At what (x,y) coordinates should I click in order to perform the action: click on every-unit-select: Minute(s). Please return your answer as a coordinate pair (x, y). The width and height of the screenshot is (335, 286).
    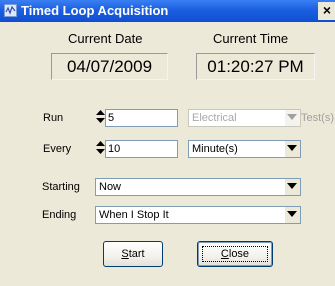
    Looking at the image, I should click on (244, 149).